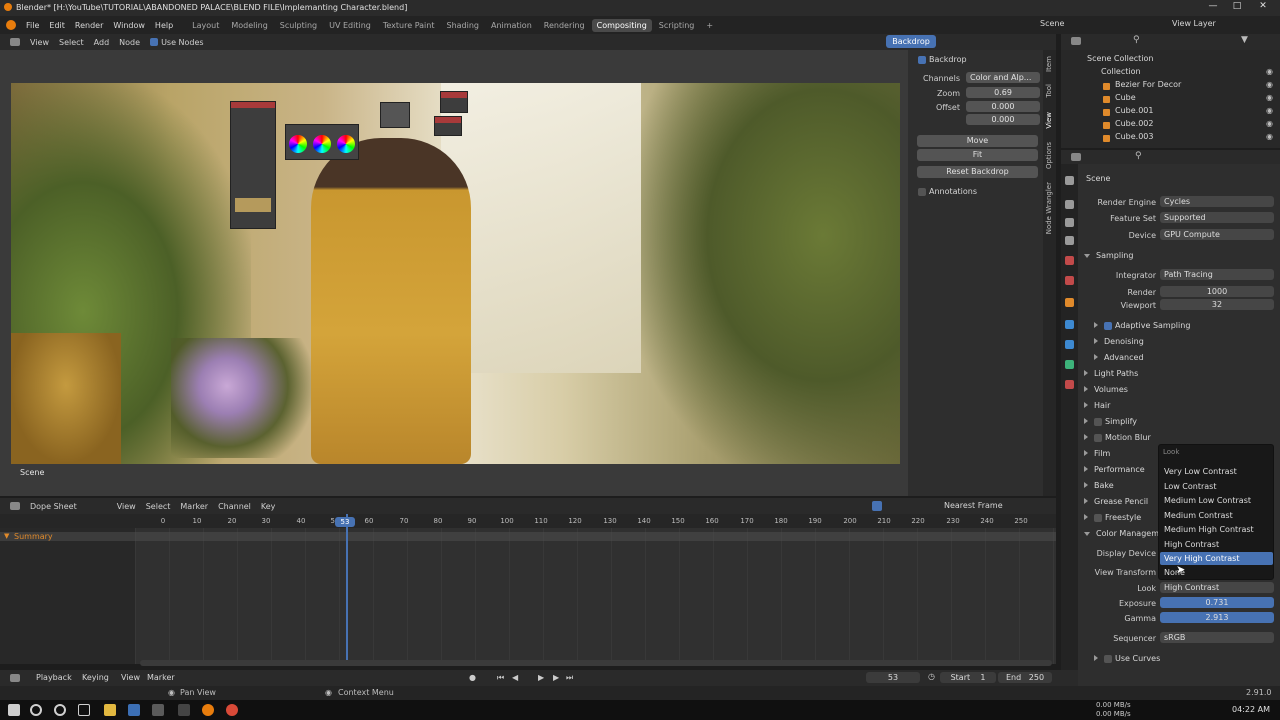 Image resolution: width=1280 pixels, height=720 pixels. What do you see at coordinates (1097, 405) in the screenshot?
I see `hair-panel: Hair` at bounding box center [1097, 405].